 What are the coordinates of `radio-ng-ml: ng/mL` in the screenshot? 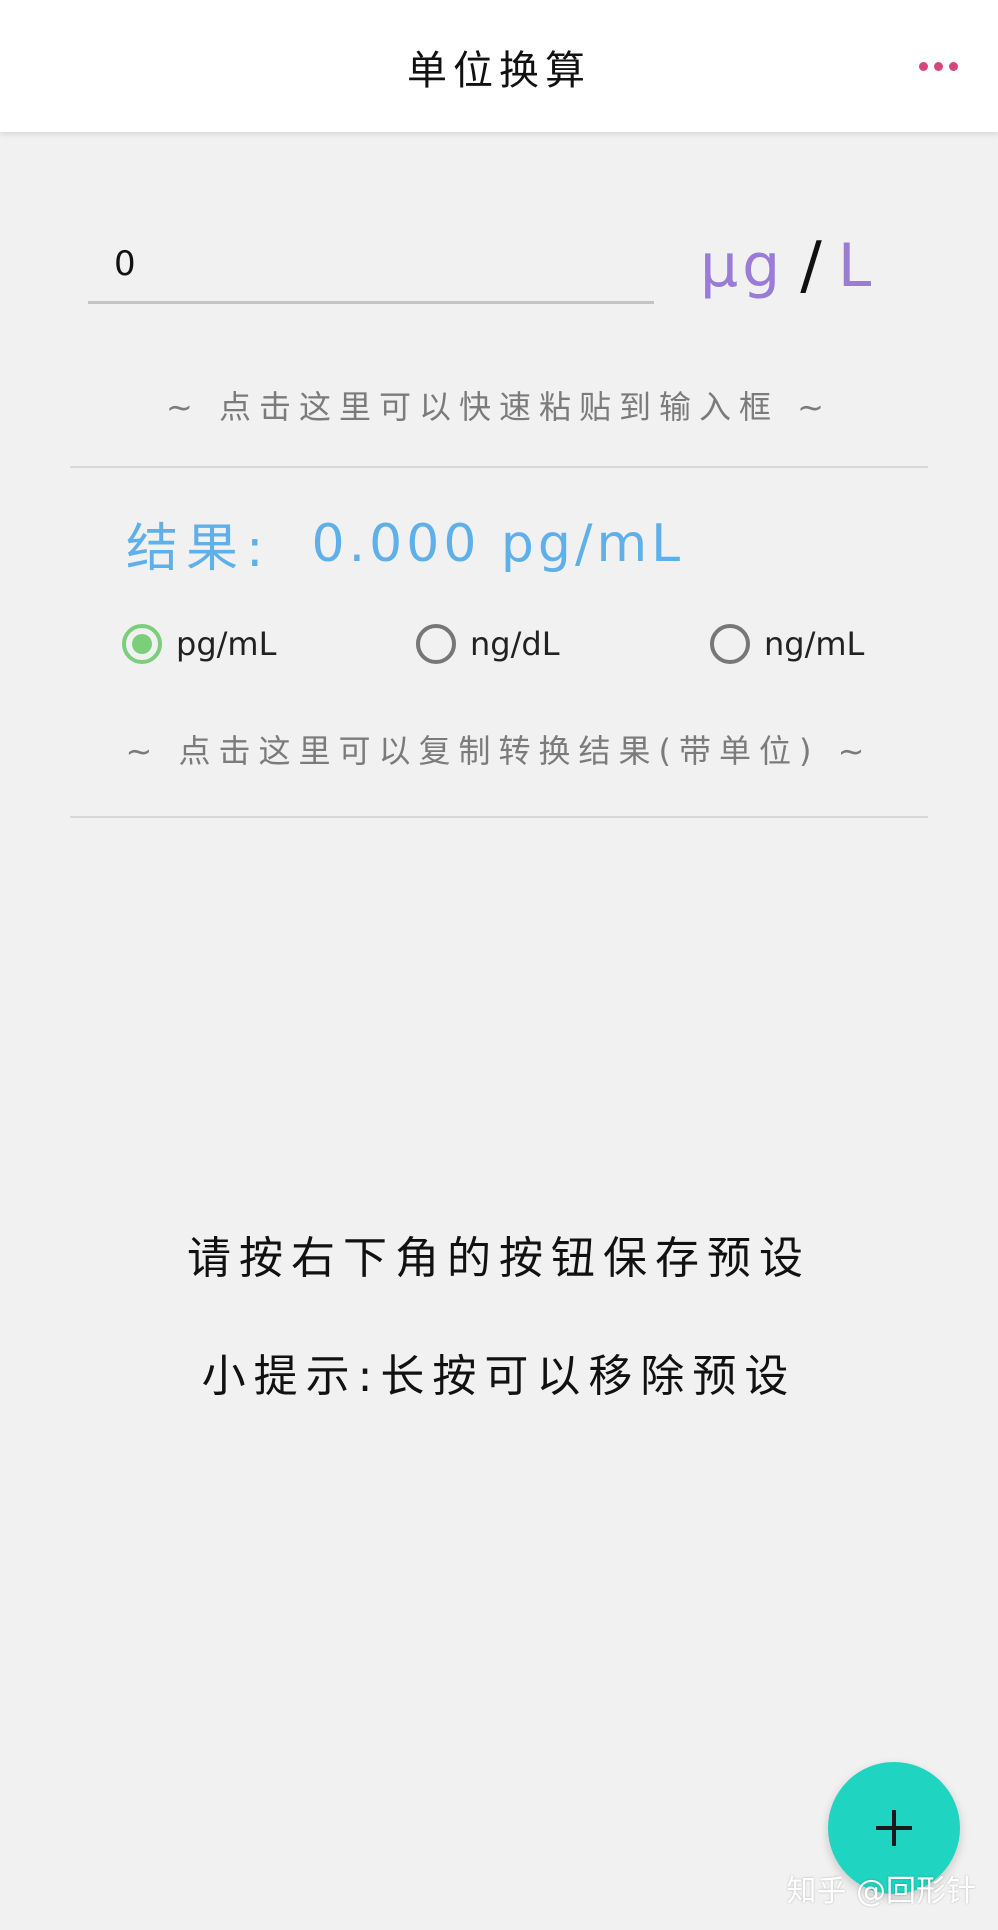 It's located at (787, 644).